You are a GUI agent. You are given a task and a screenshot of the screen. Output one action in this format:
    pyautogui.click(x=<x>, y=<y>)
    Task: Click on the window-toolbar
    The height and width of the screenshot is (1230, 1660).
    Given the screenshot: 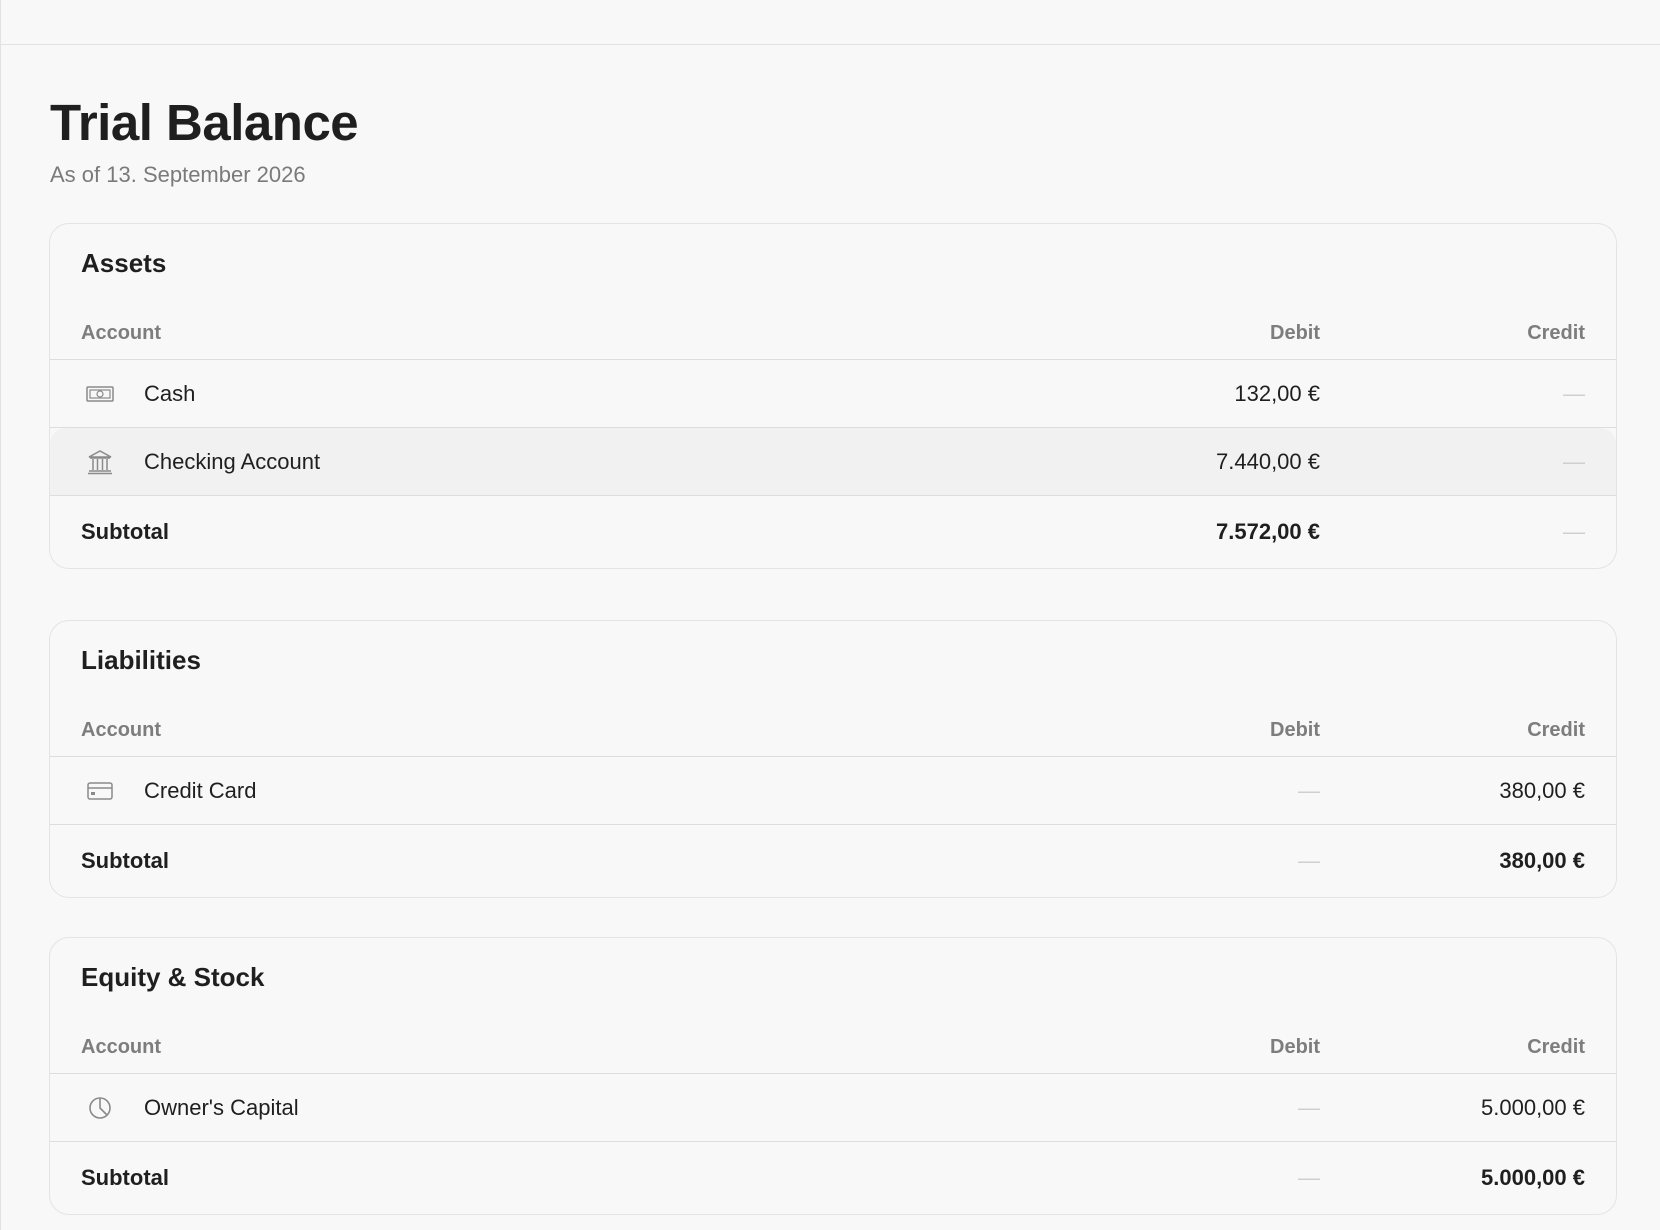 What is the action you would take?
    pyautogui.click(x=830, y=22)
    